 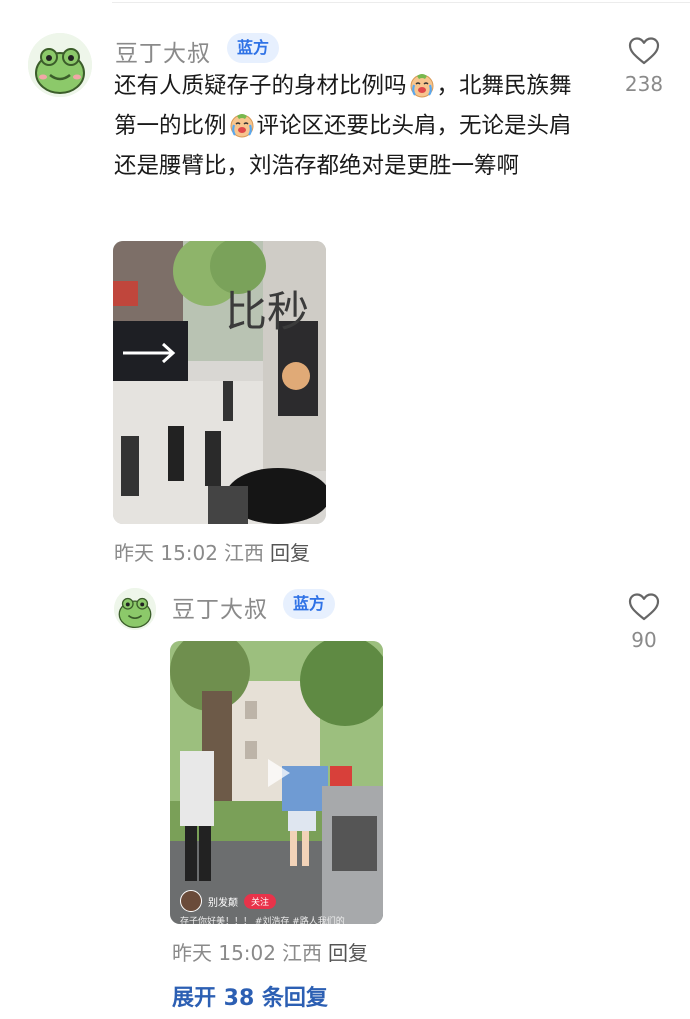 I want to click on reply-time: 昨天 15:02, so click(x=224, y=953).